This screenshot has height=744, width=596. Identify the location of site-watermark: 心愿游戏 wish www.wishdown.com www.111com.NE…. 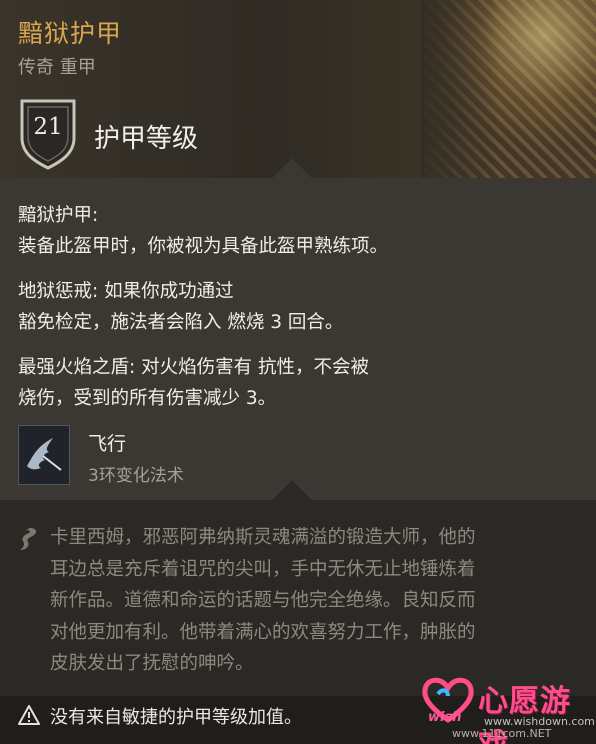
(507, 705).